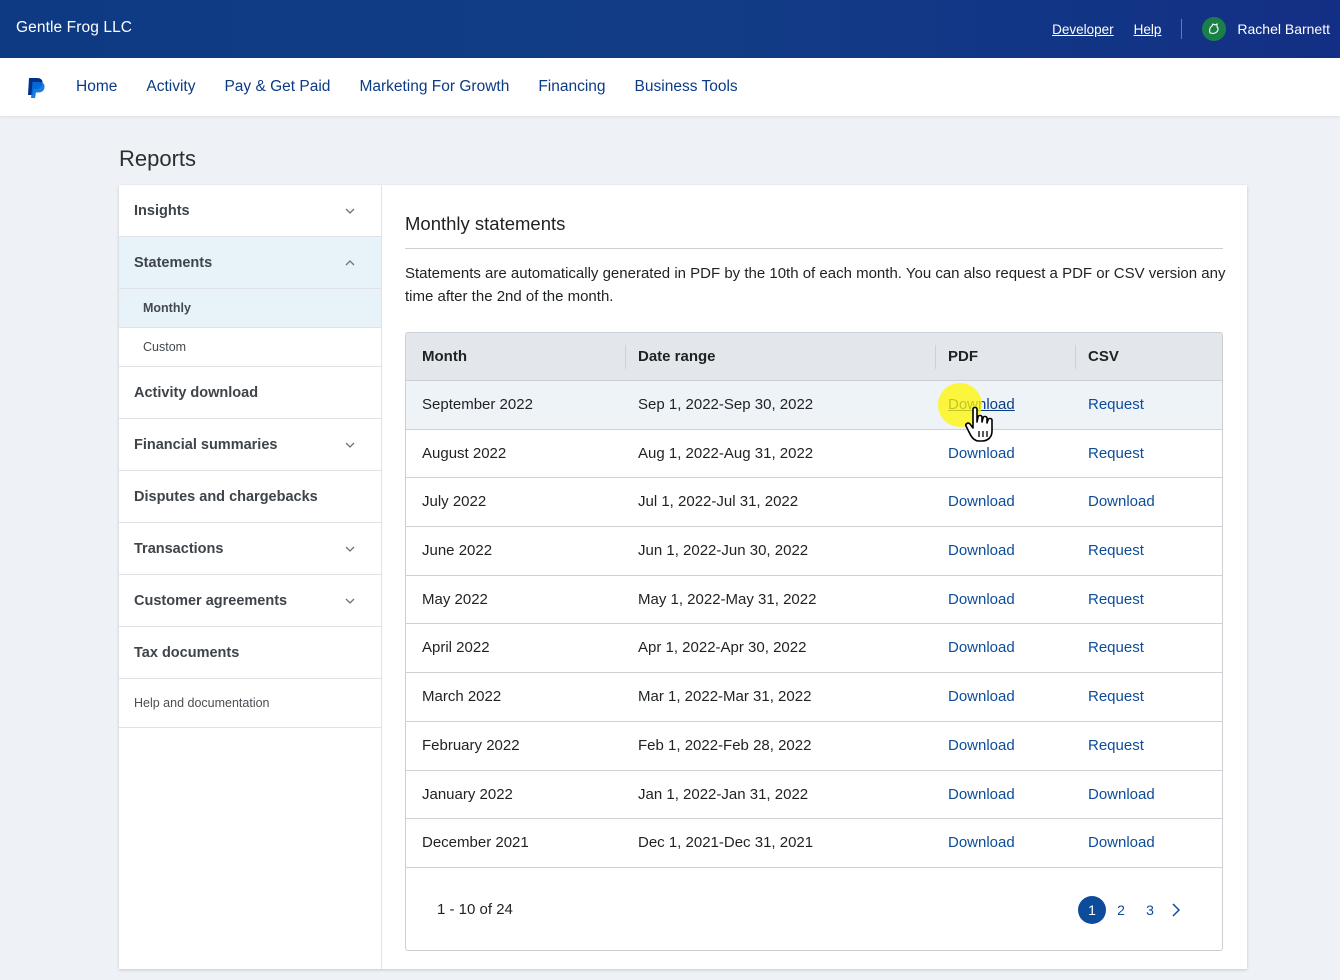  I want to click on sidebar-item-customer-agreements: Customer agreements, so click(250, 601).